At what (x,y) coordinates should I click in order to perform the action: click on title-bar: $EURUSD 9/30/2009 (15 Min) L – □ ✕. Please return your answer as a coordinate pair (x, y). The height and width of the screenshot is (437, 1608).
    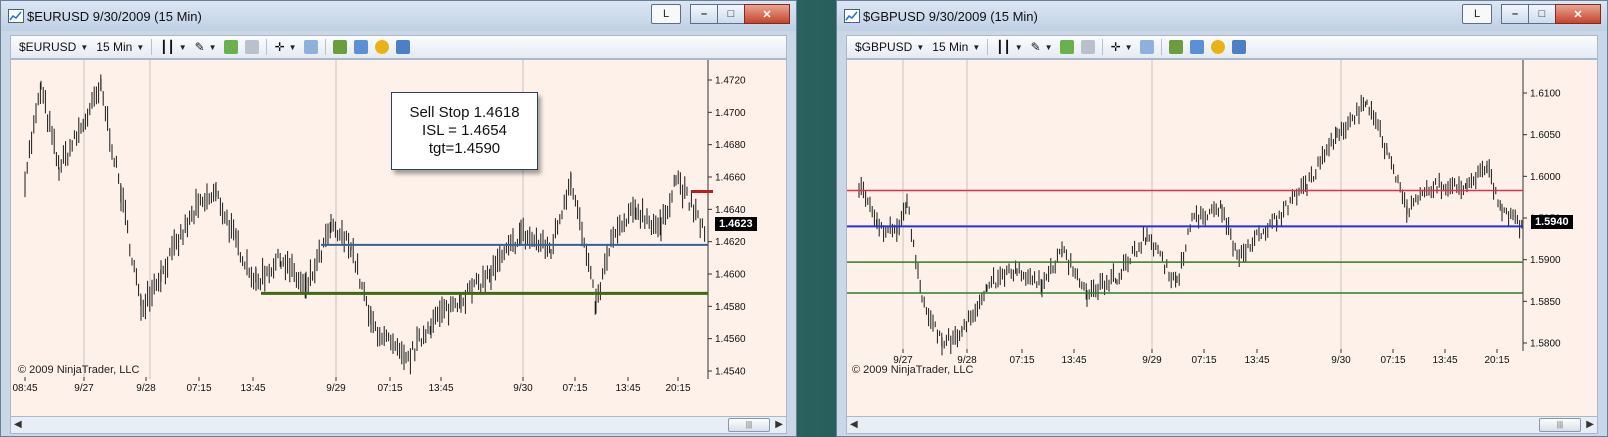
    Looking at the image, I should click on (398, 16).